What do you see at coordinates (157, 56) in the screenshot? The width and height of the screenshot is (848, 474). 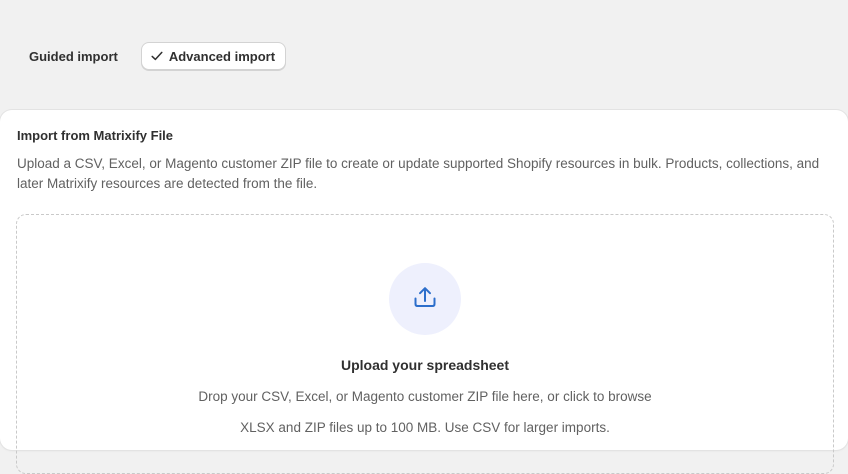 I see `checkmark-icon` at bounding box center [157, 56].